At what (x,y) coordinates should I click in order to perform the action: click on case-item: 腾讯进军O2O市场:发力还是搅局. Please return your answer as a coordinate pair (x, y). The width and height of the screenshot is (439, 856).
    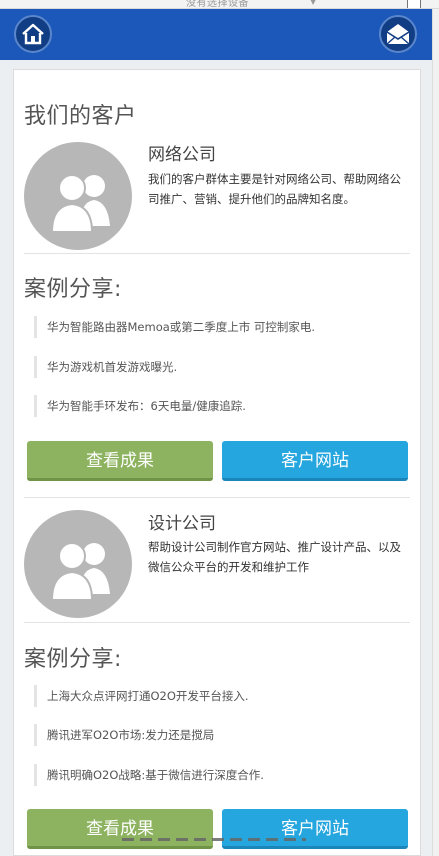
    Looking at the image, I should click on (219, 735).